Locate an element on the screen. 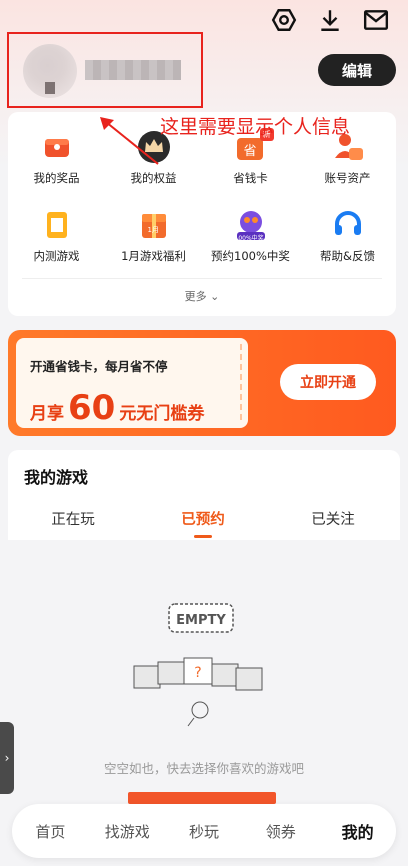 This screenshot has width=408, height=866. tab-following: 已关注 is located at coordinates (333, 518).